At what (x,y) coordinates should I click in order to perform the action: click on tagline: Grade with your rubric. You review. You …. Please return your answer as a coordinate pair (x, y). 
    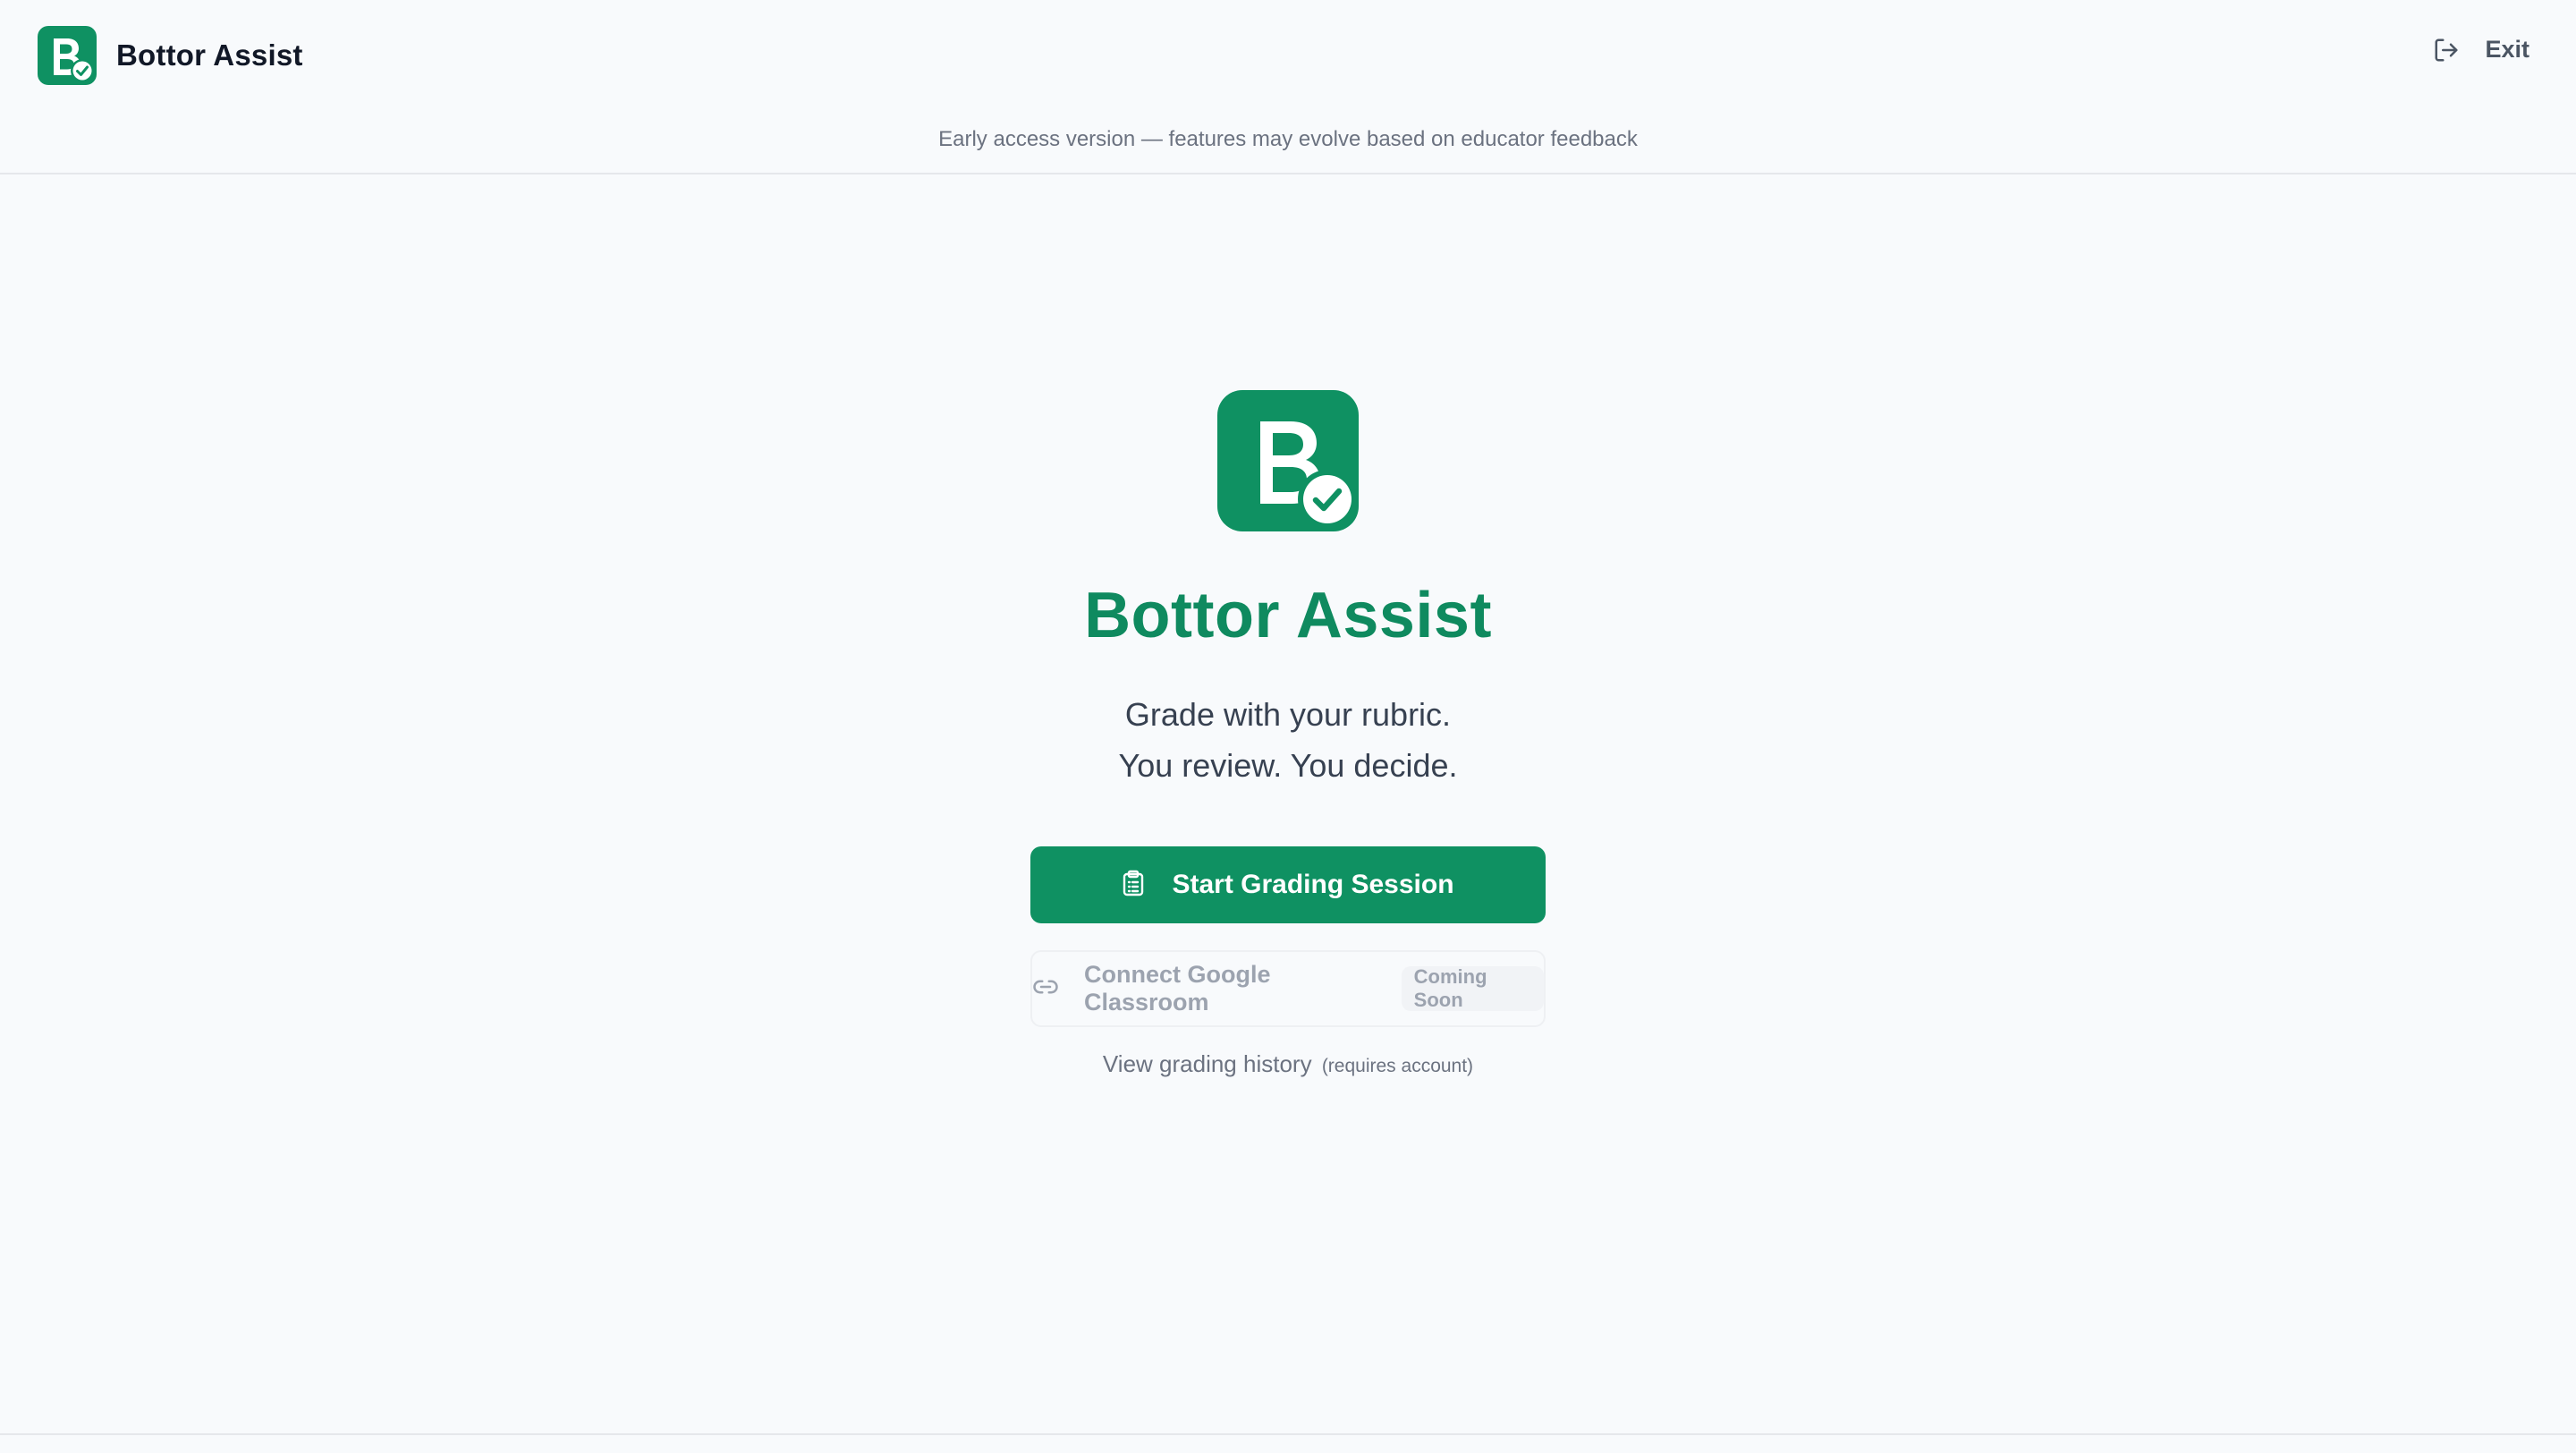
    Looking at the image, I should click on (1288, 740).